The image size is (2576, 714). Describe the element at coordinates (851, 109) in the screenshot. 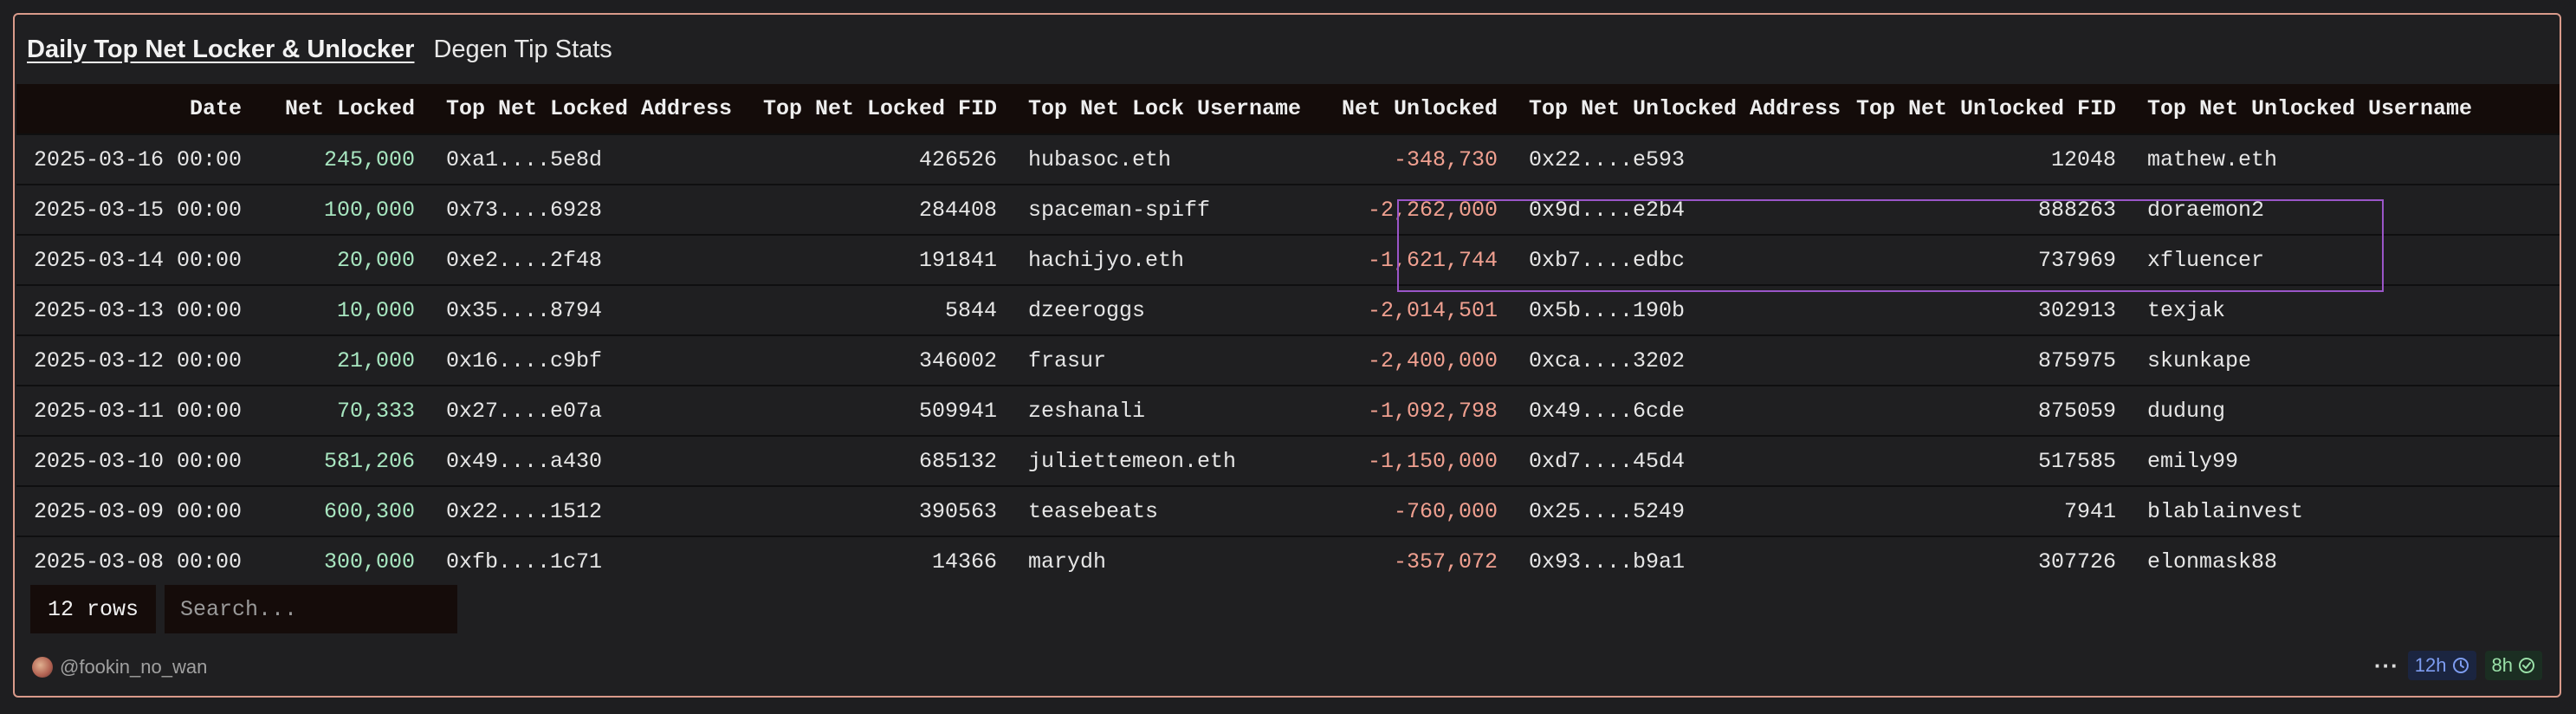

I see `column-header-top-net-locked-fid: Top Net Locked FID` at that location.